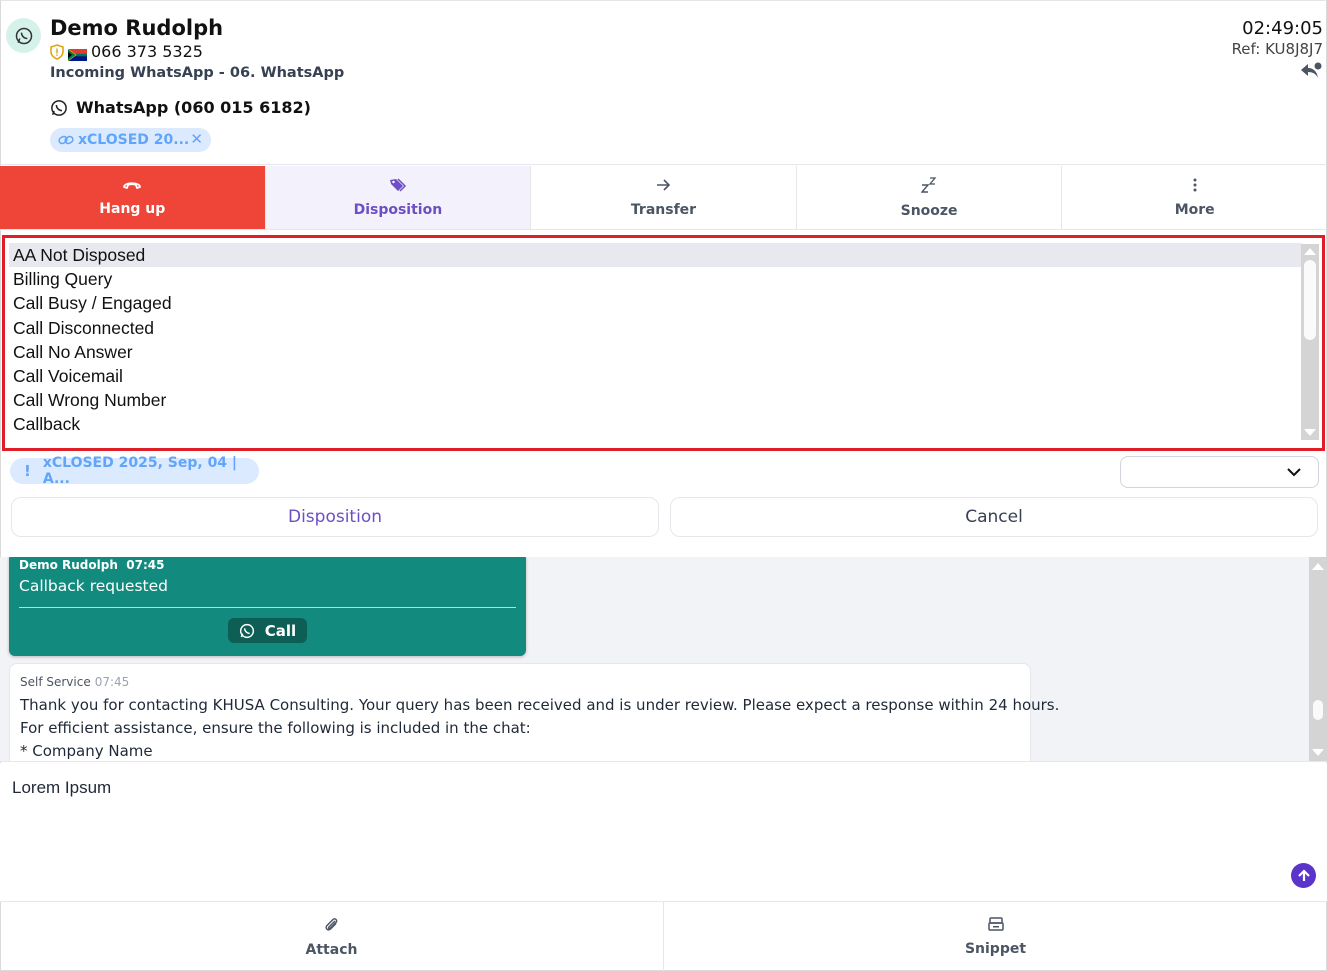 The width and height of the screenshot is (1327, 971). What do you see at coordinates (655, 352) in the screenshot?
I see `disposition-option: Call No Answer` at bounding box center [655, 352].